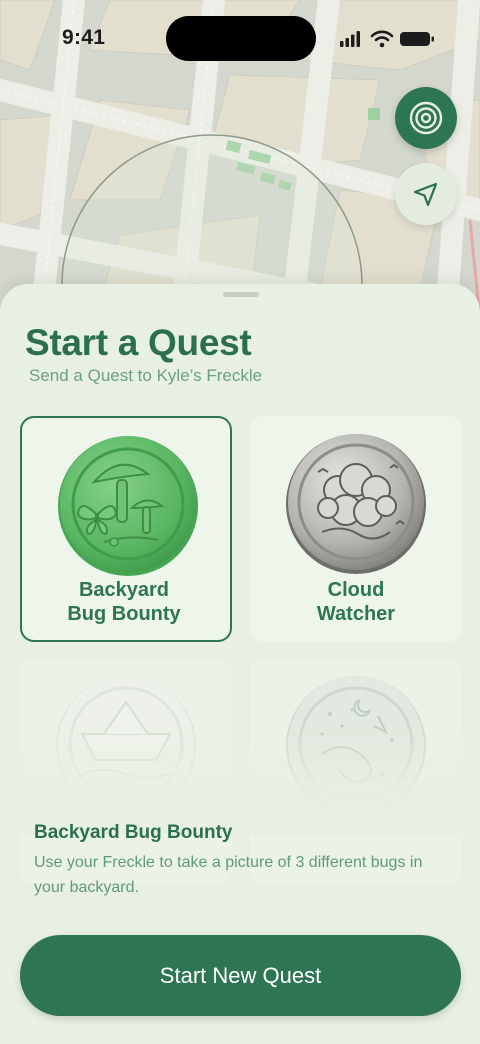 Image resolution: width=480 pixels, height=1044 pixels. I want to click on location-arrow-icon, so click(425, 194).